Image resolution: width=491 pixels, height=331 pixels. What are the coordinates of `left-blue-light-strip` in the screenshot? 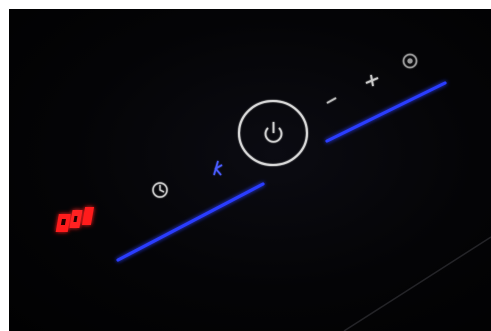 It's located at (190, 222).